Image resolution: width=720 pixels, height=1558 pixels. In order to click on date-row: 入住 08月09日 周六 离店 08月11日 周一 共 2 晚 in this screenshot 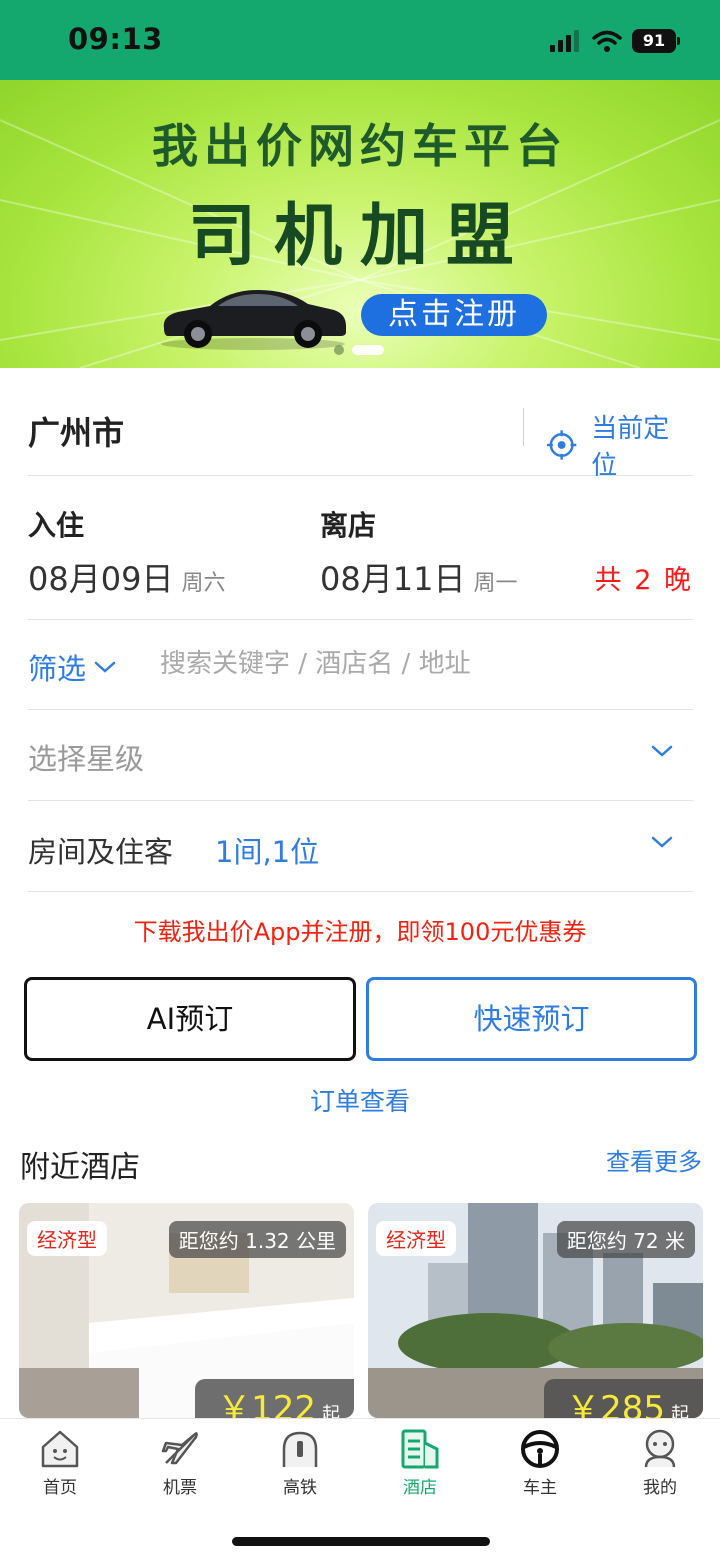, I will do `click(360, 548)`.